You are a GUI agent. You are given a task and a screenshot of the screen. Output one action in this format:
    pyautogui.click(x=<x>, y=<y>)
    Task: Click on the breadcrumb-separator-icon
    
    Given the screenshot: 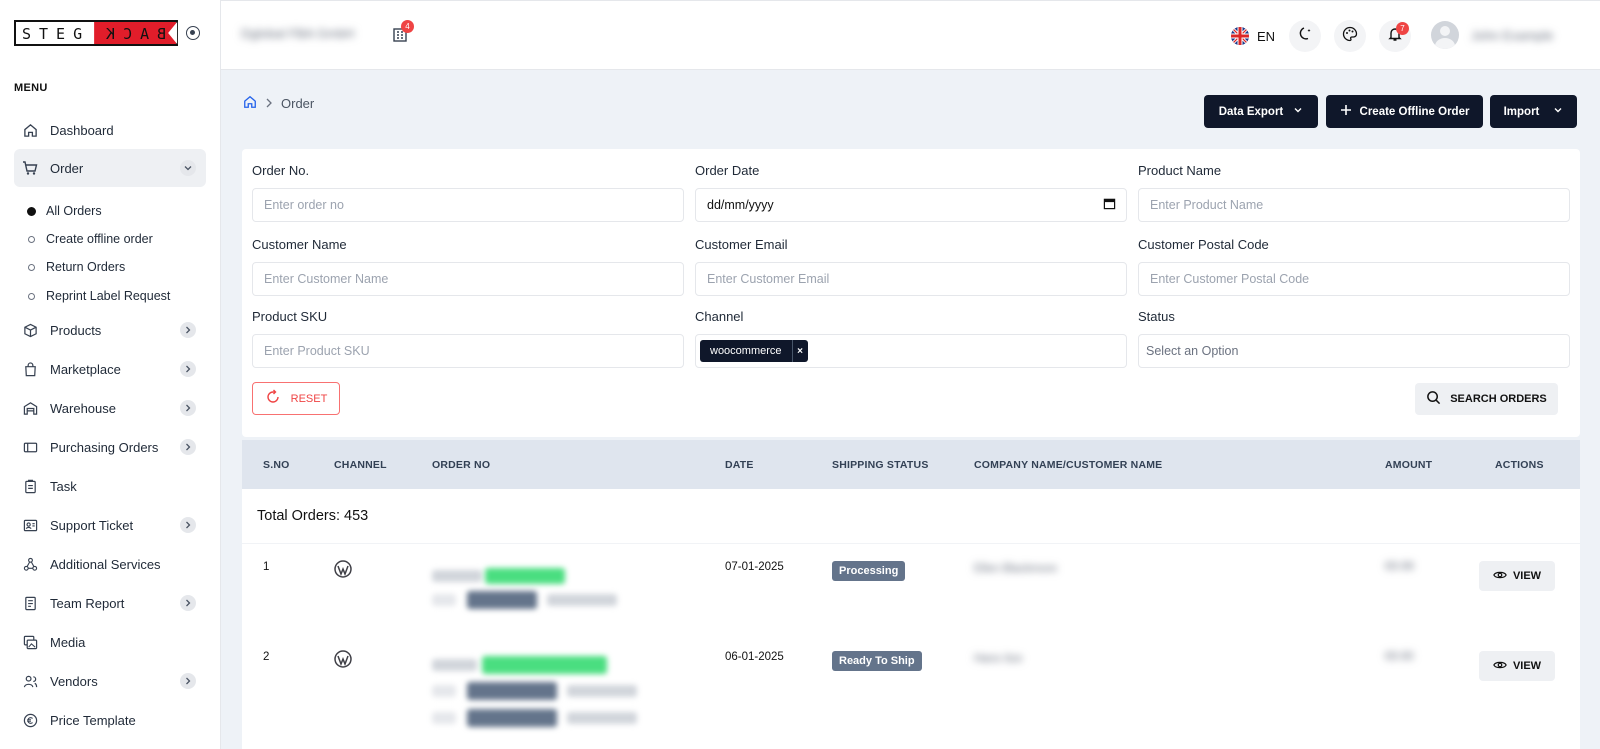 What is the action you would take?
    pyautogui.click(x=269, y=103)
    